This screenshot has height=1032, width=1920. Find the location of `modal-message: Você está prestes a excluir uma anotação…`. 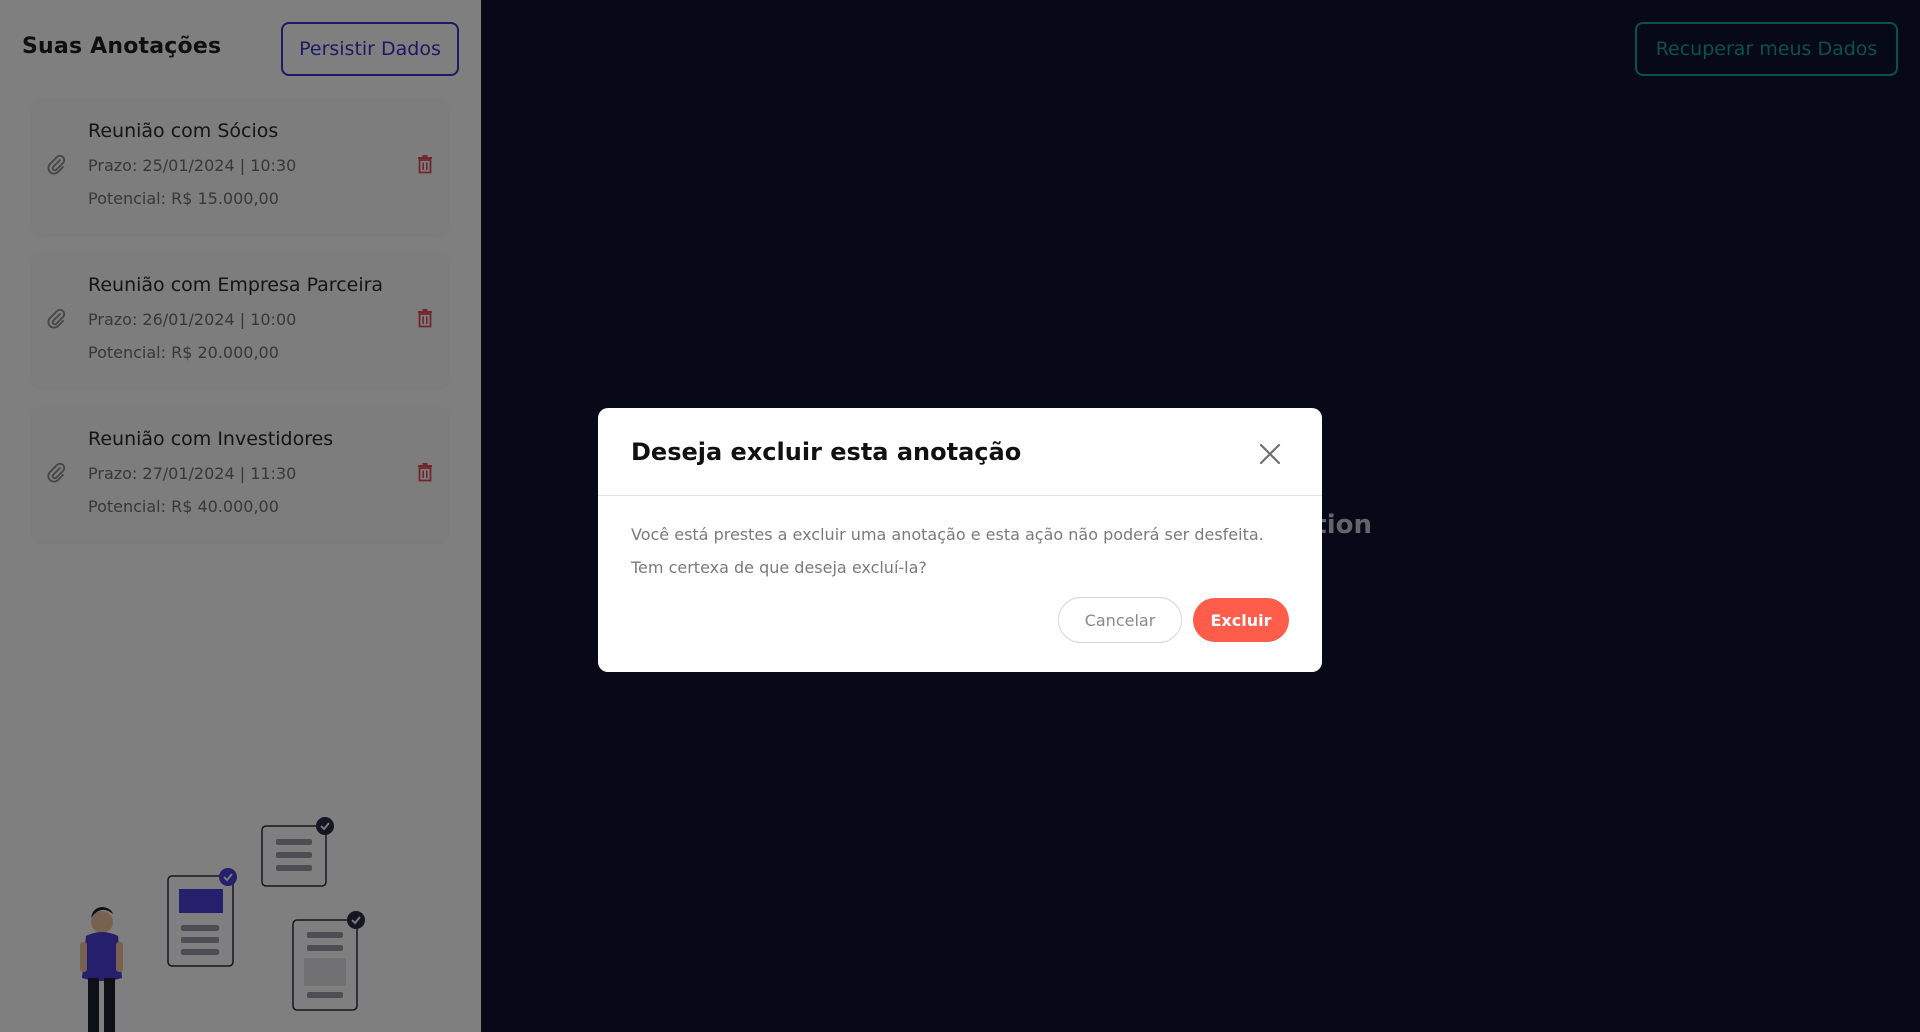

modal-message: Você está prestes a excluir uma anotação… is located at coordinates (947, 534).